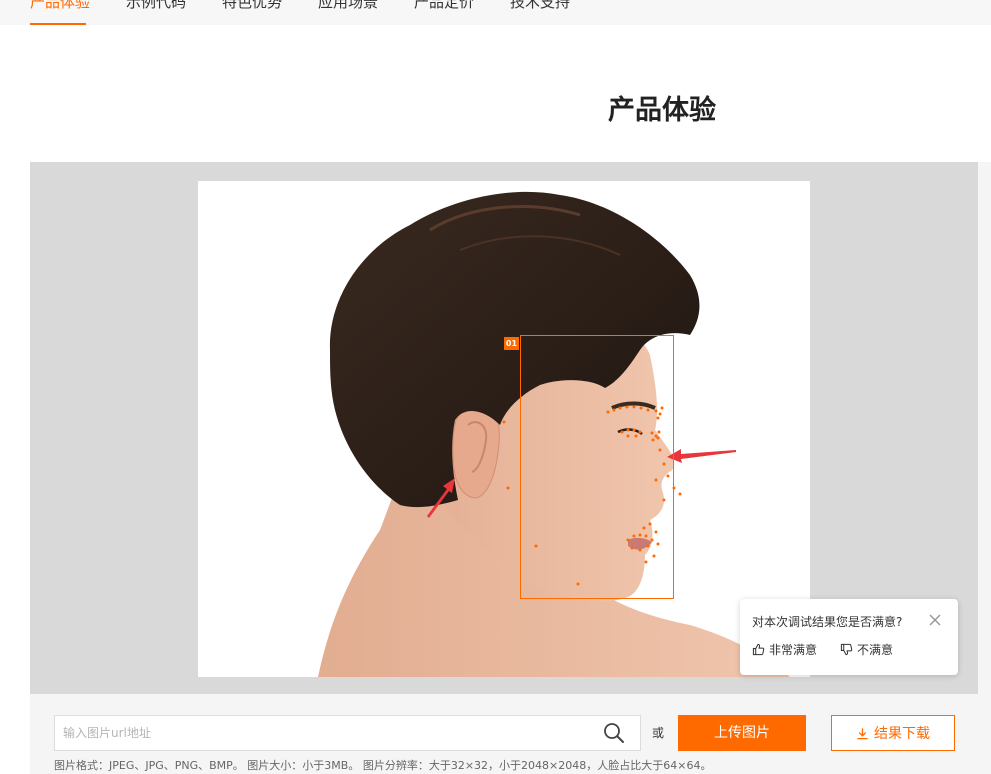 This screenshot has width=991, height=774. What do you see at coordinates (597, 467) in the screenshot?
I see `face-detection-box` at bounding box center [597, 467].